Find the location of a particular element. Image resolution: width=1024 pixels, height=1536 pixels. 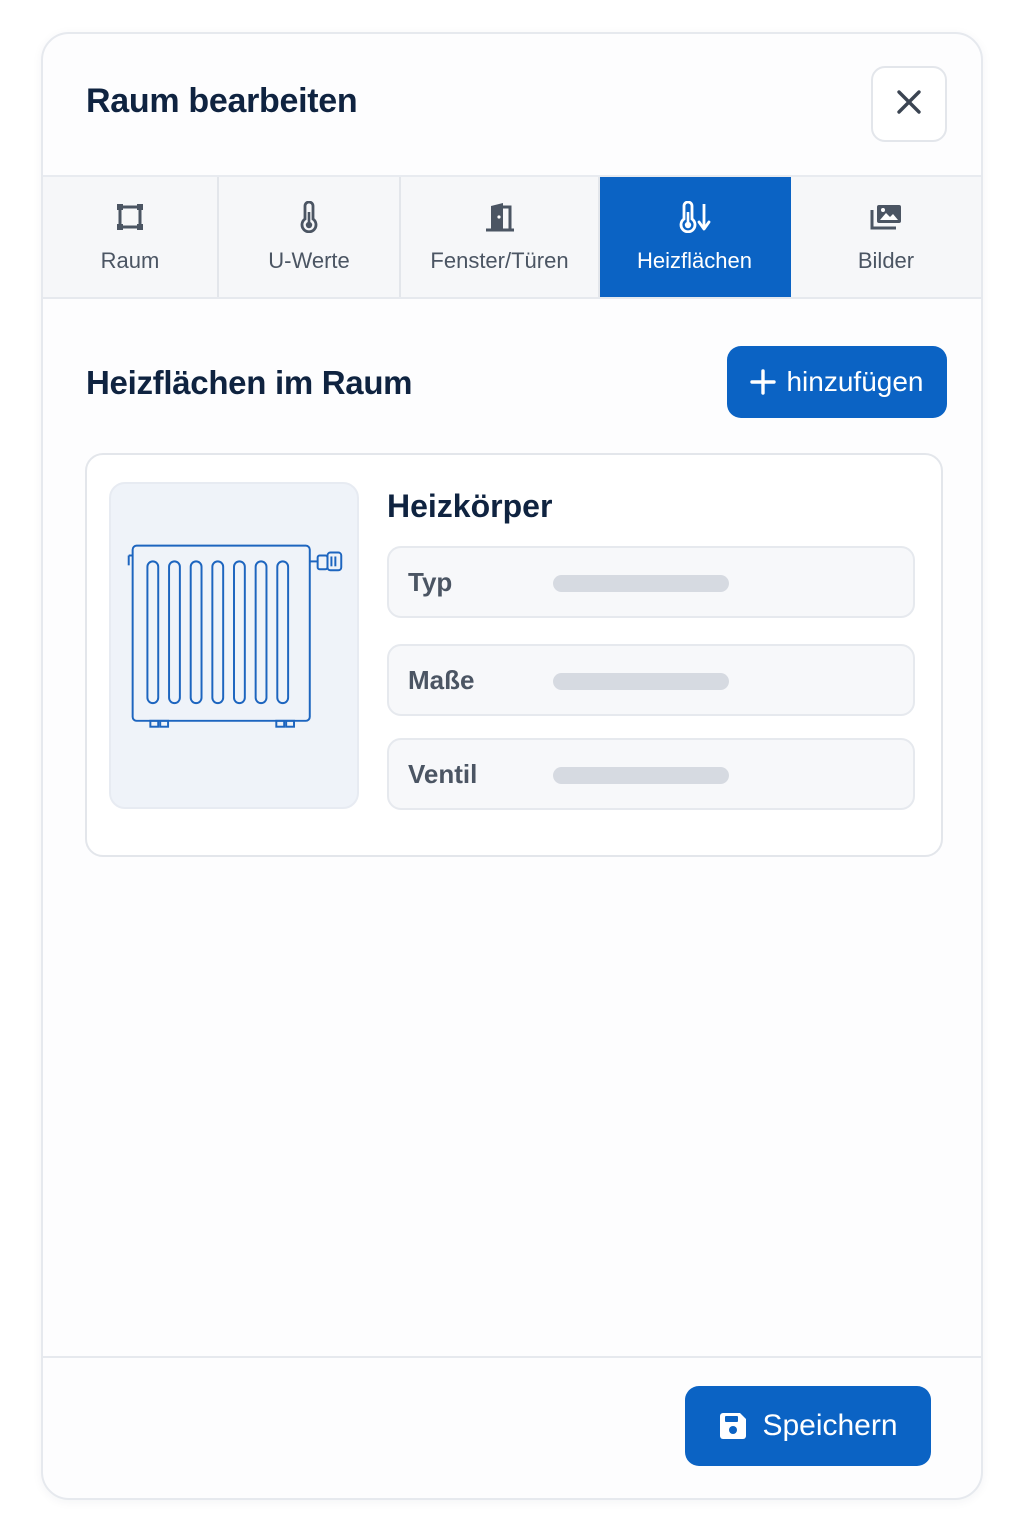

save-button: Speichern is located at coordinates (808, 1426).